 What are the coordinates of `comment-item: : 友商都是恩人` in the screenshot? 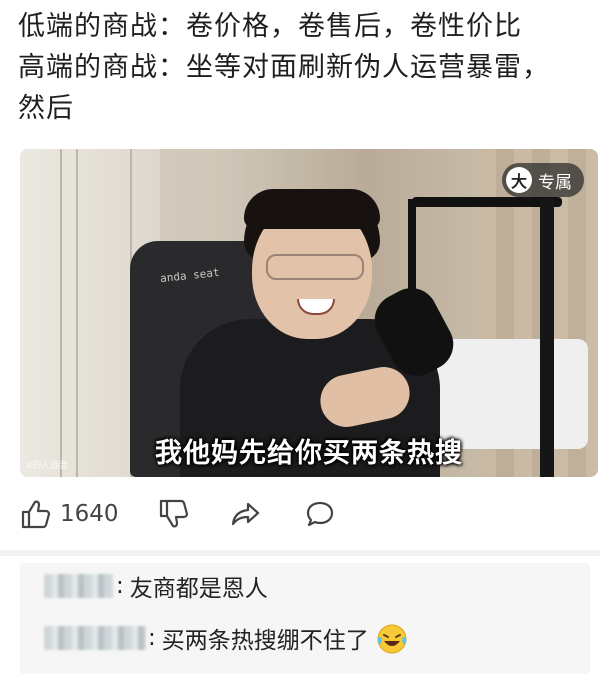 It's located at (156, 586).